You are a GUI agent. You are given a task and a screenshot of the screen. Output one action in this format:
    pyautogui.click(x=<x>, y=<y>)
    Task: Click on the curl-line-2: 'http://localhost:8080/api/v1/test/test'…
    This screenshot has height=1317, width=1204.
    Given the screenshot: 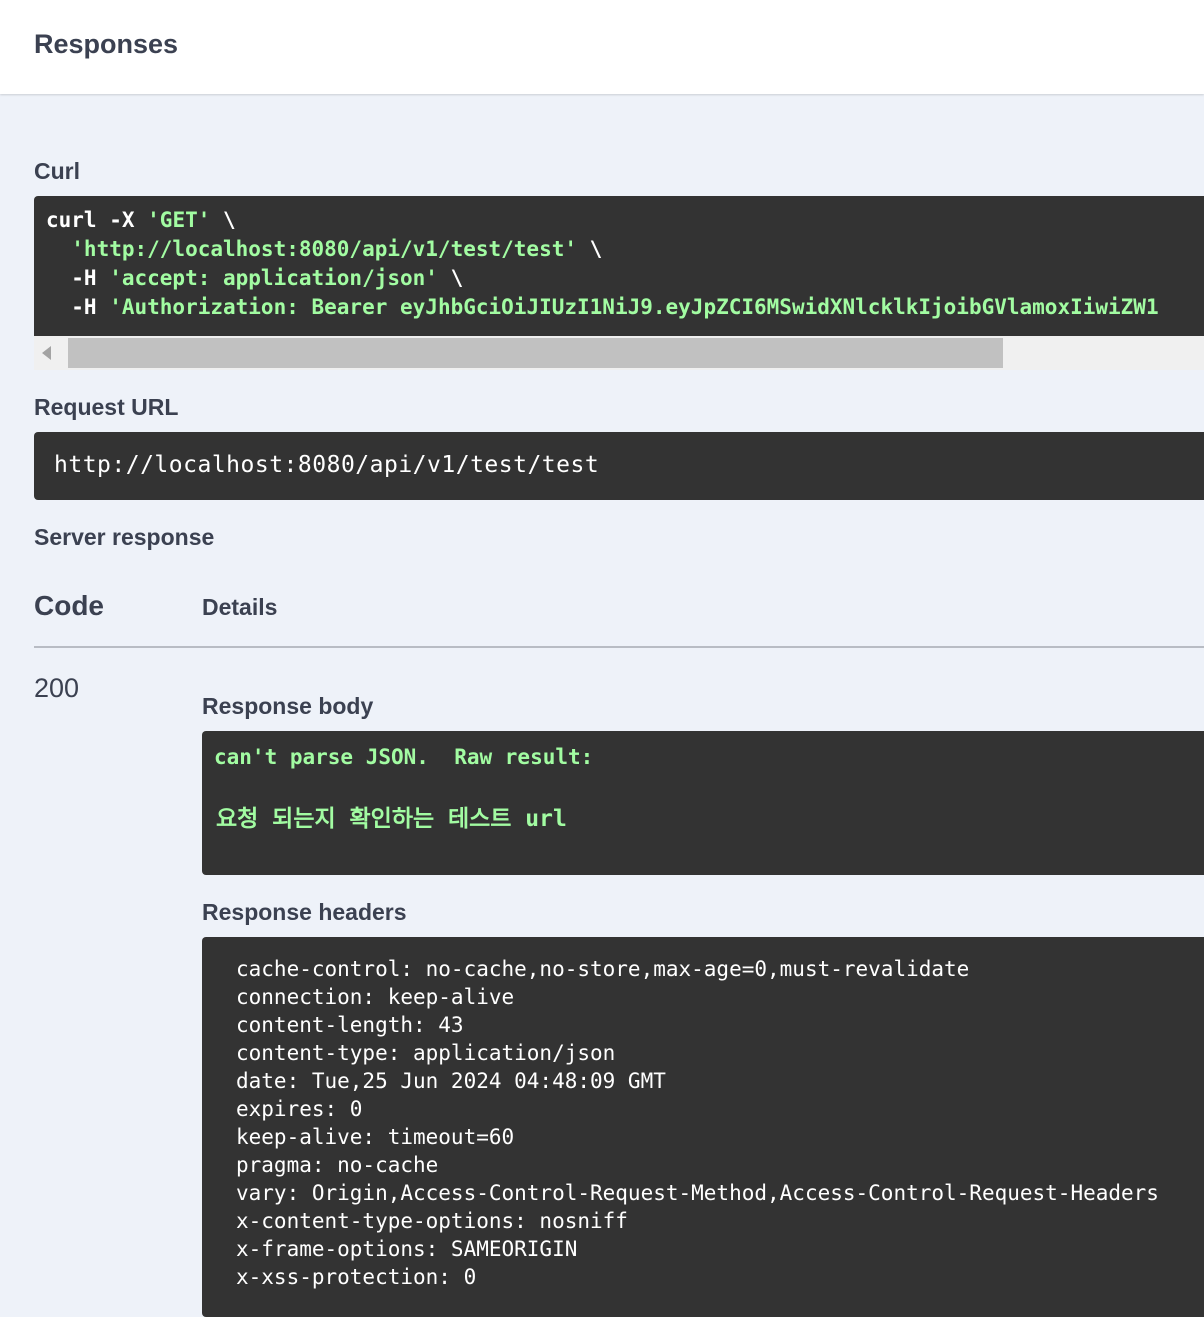 What is the action you would take?
    pyautogui.click(x=324, y=249)
    